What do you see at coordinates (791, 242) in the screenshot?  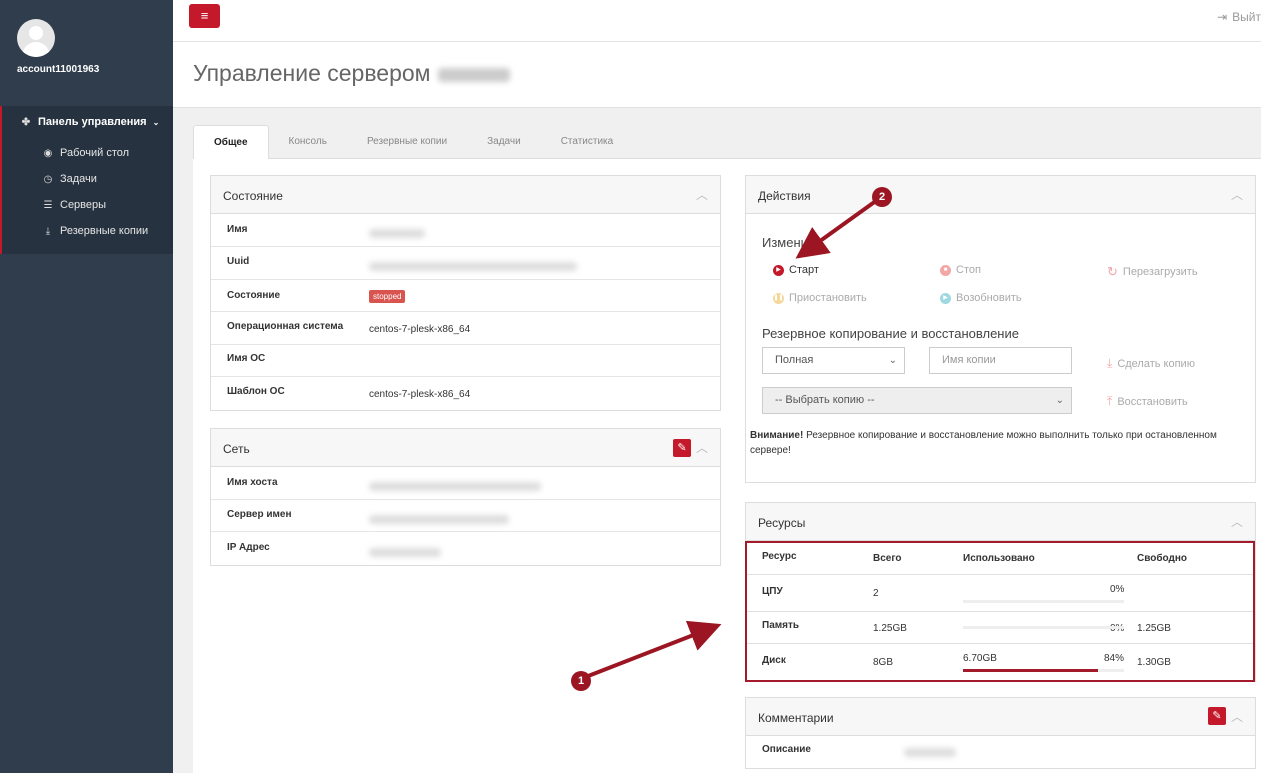 I see `change-heading: Изменить` at bounding box center [791, 242].